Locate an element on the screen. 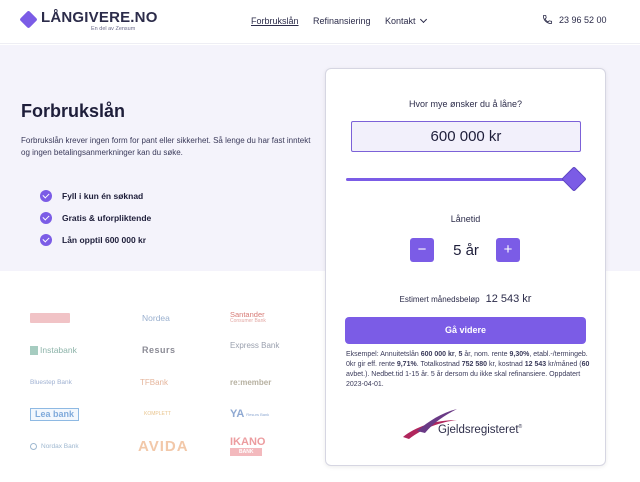 The height and width of the screenshot is (482, 640). gjeldsregisteret-name: Gjeldsregisteret is located at coordinates (478, 430).